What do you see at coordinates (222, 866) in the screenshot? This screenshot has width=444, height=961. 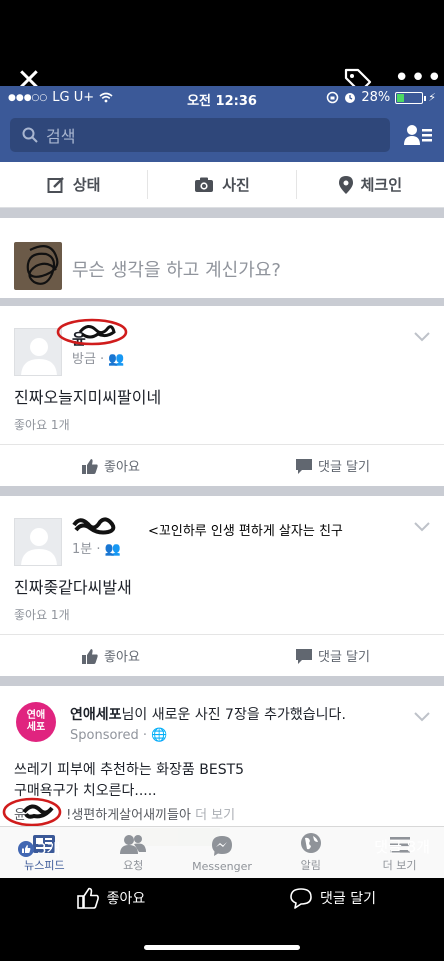 I see `tab-label: Messenger` at bounding box center [222, 866].